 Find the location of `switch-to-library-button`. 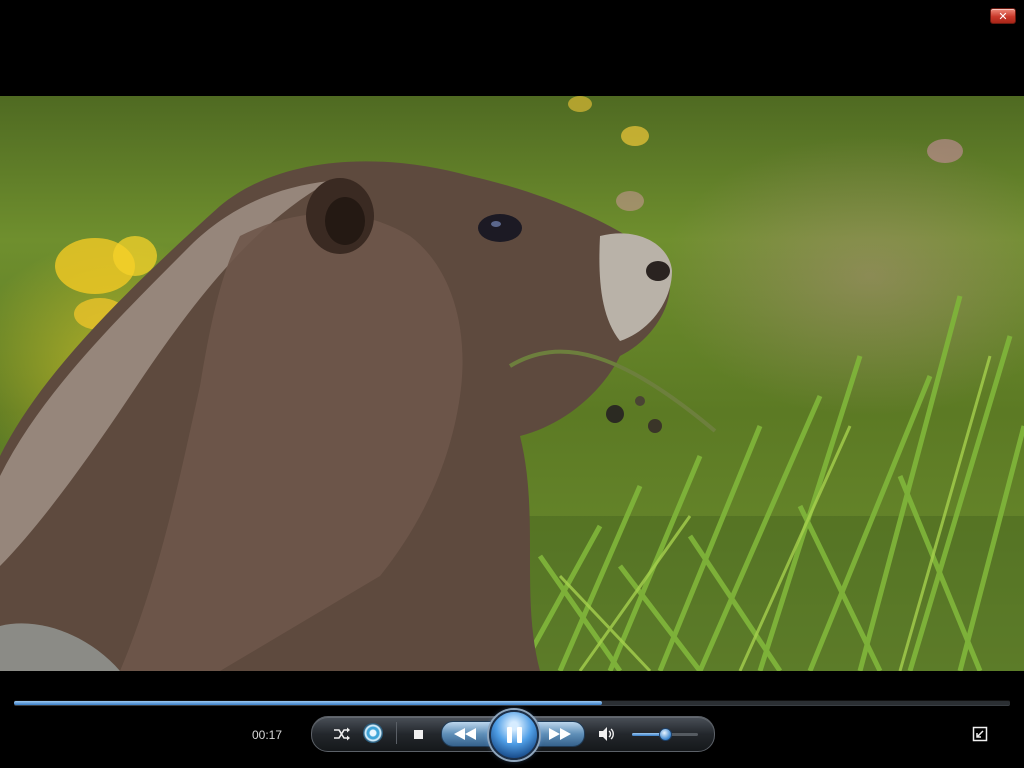

switch-to-library-button is located at coordinates (980, 734).